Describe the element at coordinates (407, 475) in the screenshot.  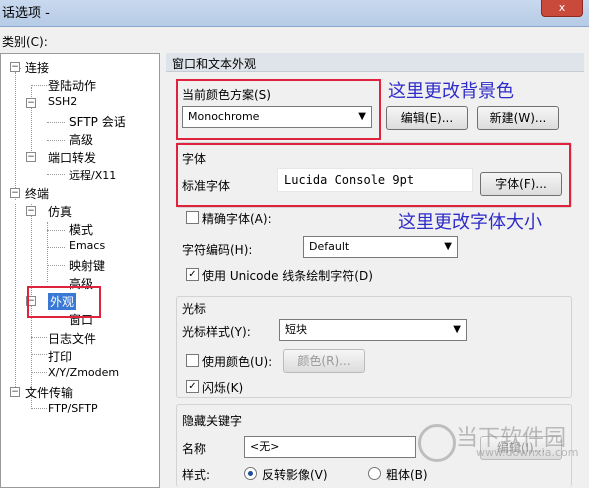
I see `bold-label: 粗体(B)` at that location.